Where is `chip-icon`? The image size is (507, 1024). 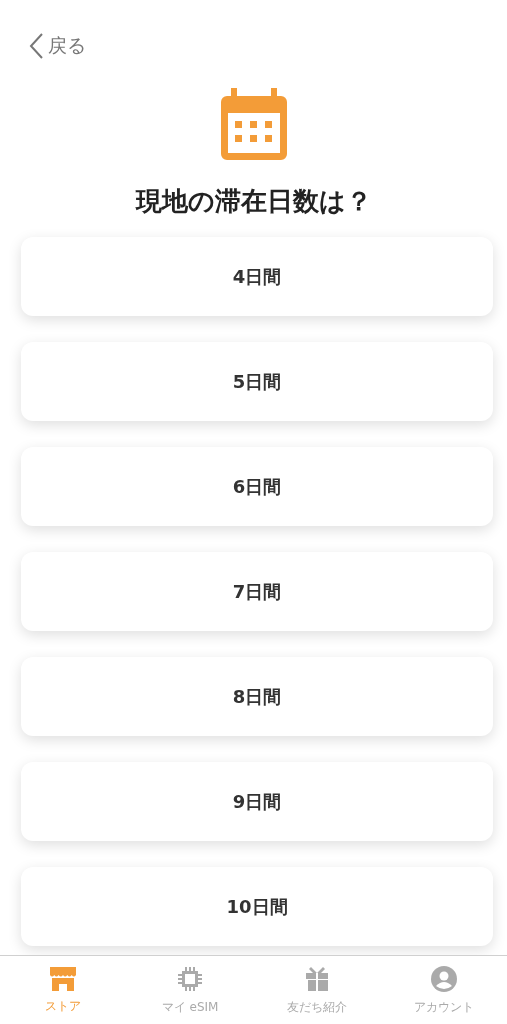
chip-icon is located at coordinates (190, 978).